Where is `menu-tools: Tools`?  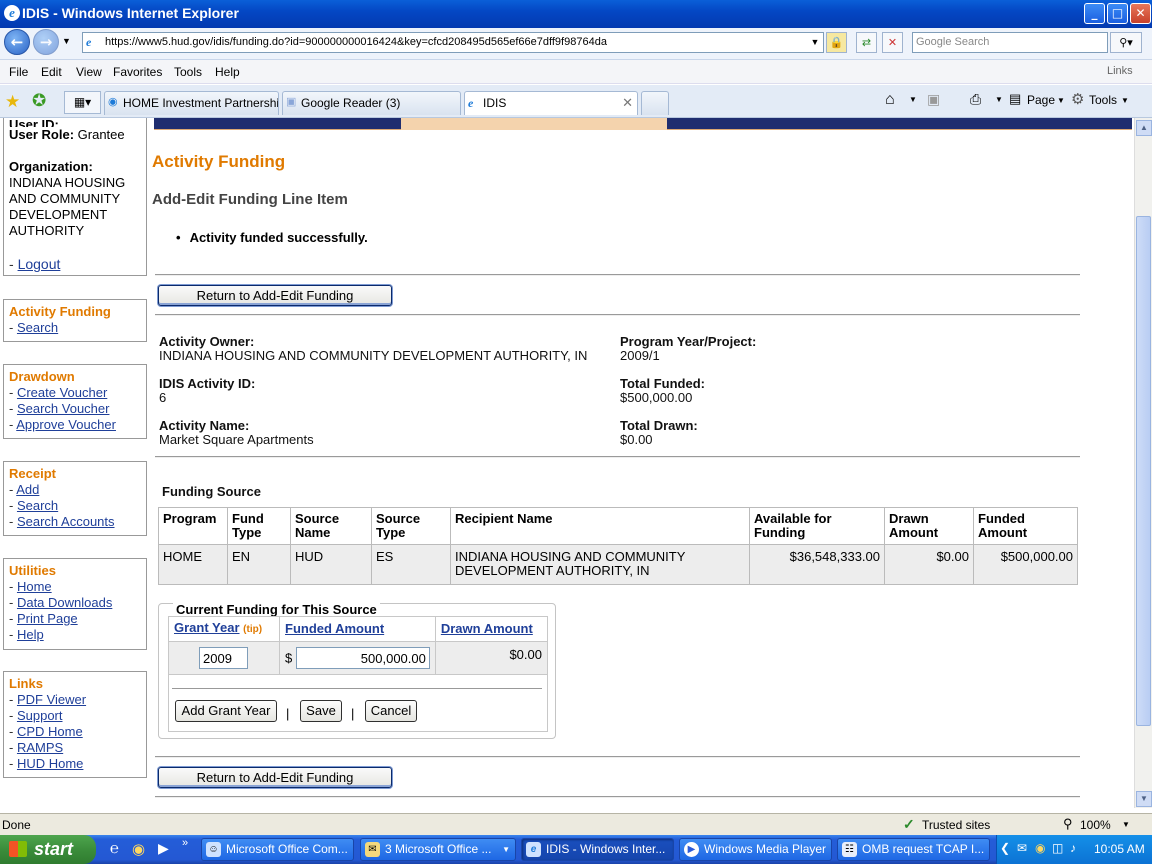 menu-tools: Tools is located at coordinates (188, 72).